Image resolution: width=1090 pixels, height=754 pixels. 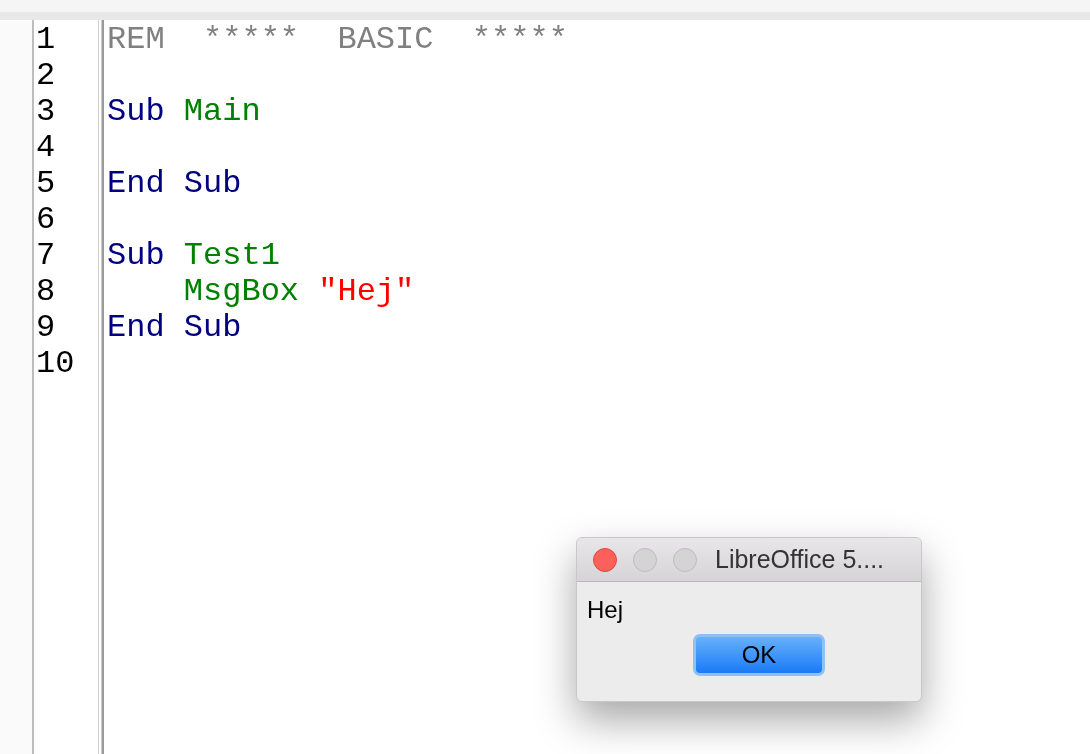 I want to click on code-line: Sub Main, so click(x=184, y=111).